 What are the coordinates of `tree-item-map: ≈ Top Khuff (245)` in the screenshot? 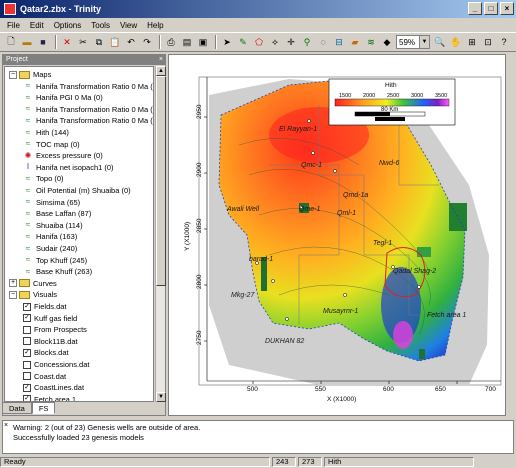 It's located at (55, 260).